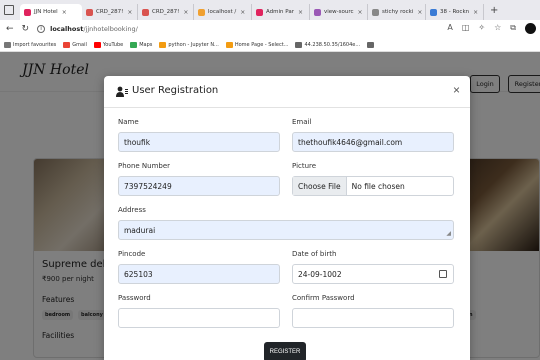 The width and height of the screenshot is (540, 360). I want to click on tab-admin-panel: Admin Par ×, so click(281, 12).